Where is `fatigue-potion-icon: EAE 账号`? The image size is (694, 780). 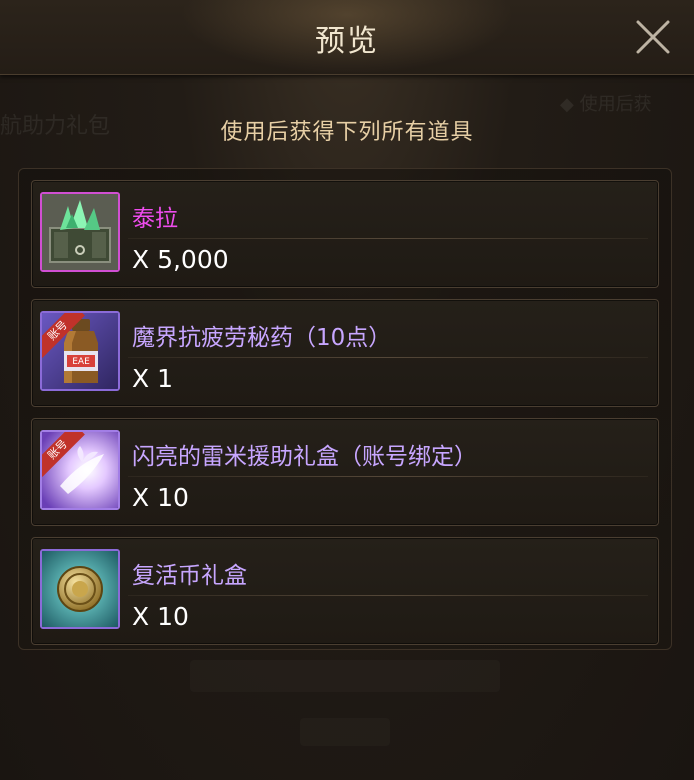
fatigue-potion-icon: EAE 账号 is located at coordinates (80, 351).